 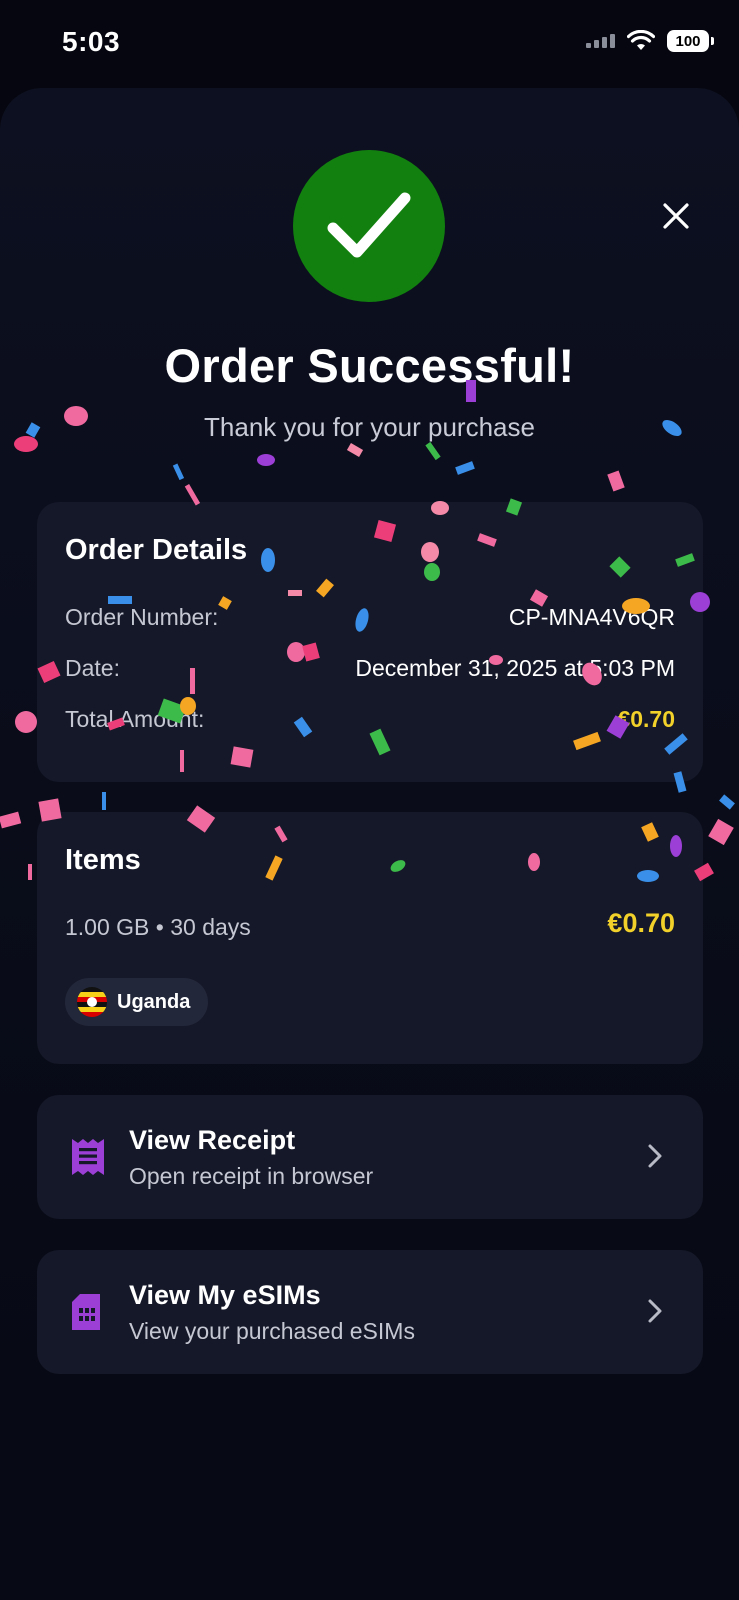 I want to click on page-subtitle: Thank you for your purchase, so click(x=369, y=427).